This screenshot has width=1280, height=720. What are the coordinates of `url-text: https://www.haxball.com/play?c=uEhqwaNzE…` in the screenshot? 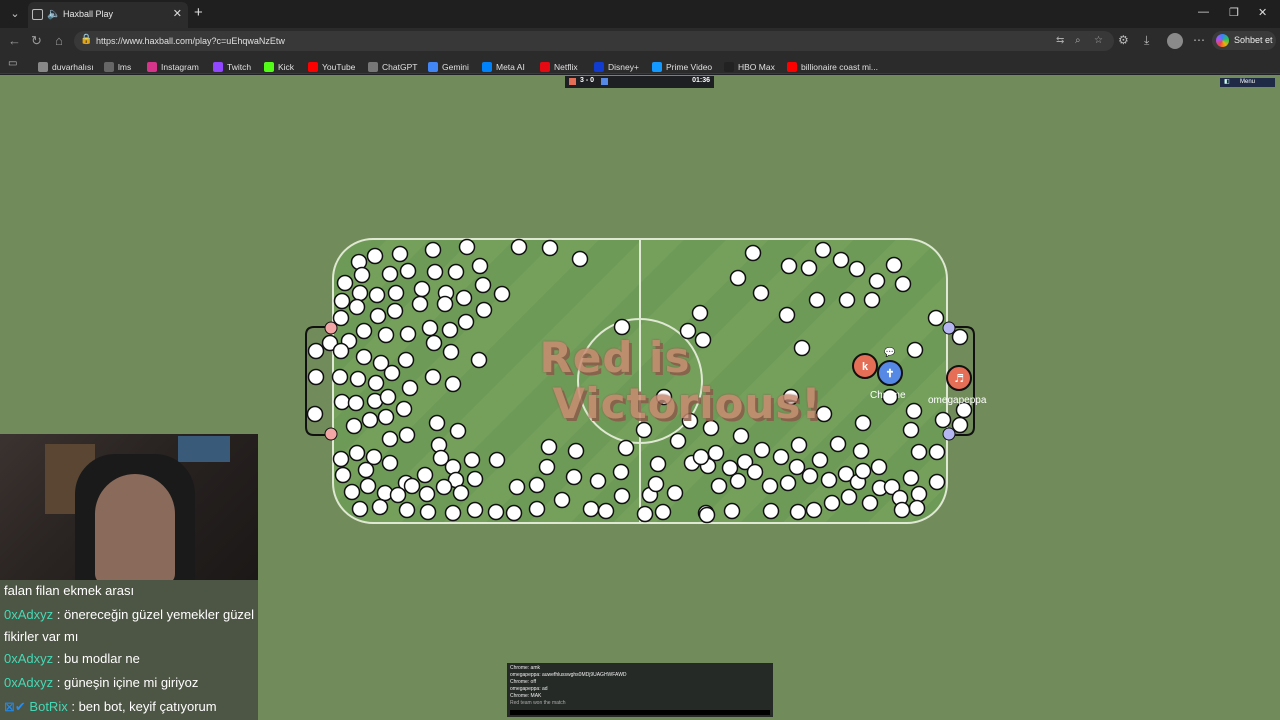 It's located at (190, 41).